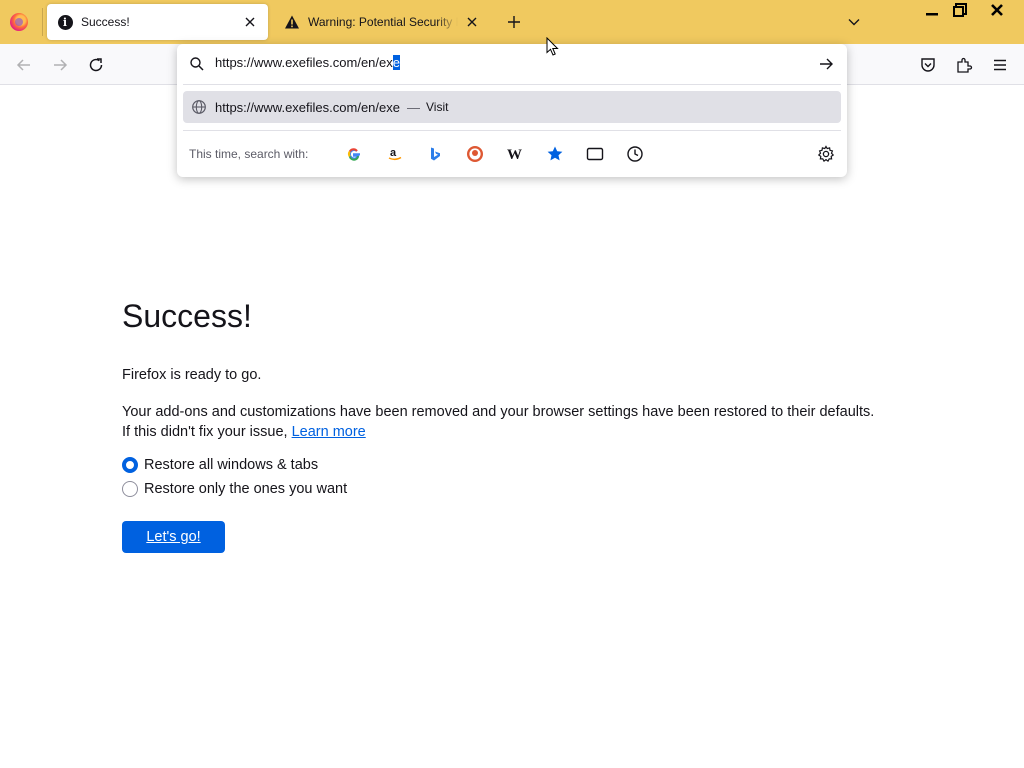 Image resolution: width=1024 pixels, height=768 pixels. Describe the element at coordinates (231, 465) in the screenshot. I see `option-label: Restore all windows & tabs` at that location.